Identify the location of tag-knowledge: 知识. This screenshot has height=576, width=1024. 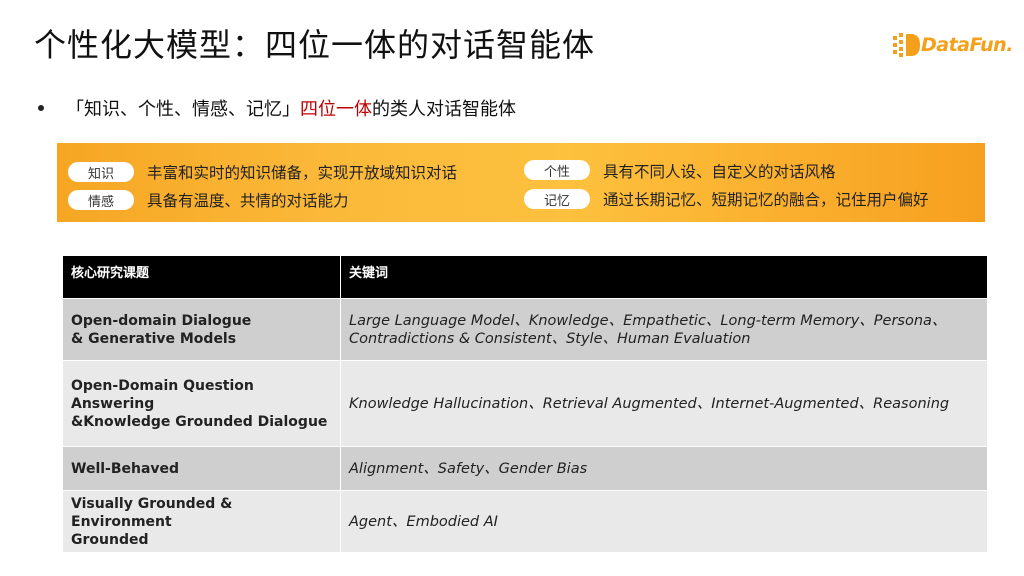
(101, 172).